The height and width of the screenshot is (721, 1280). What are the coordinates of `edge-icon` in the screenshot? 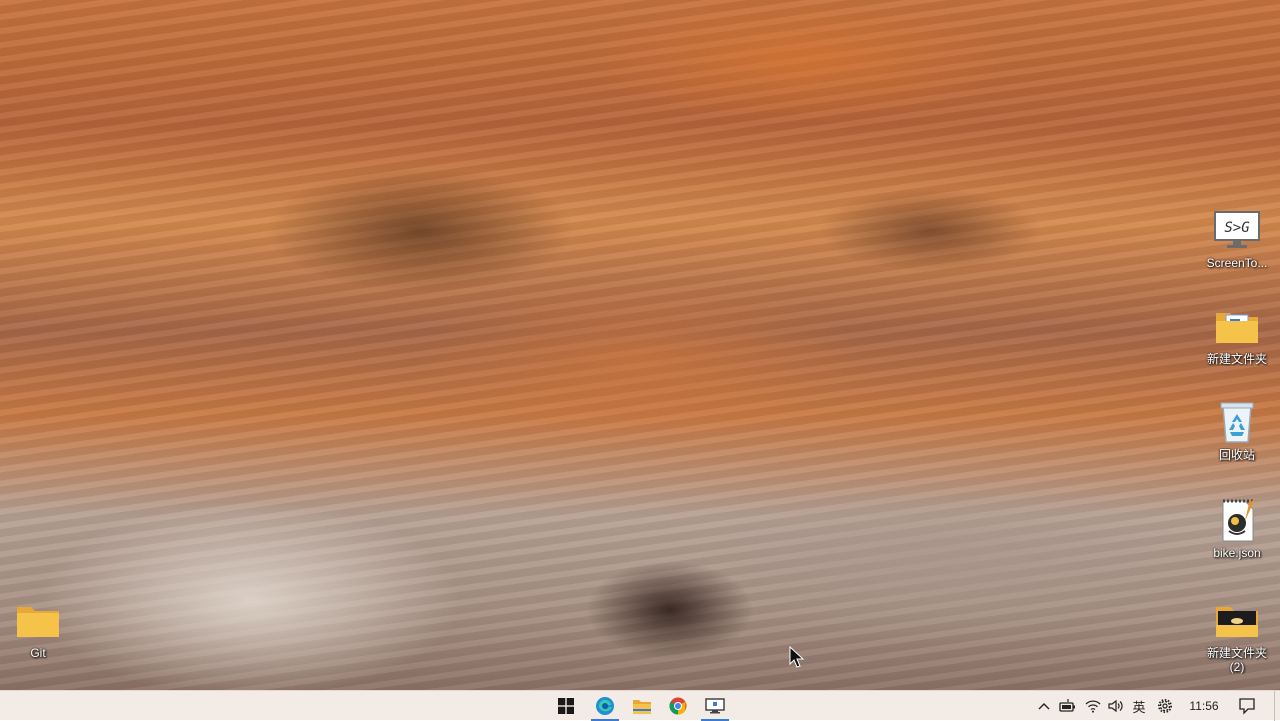 It's located at (605, 706).